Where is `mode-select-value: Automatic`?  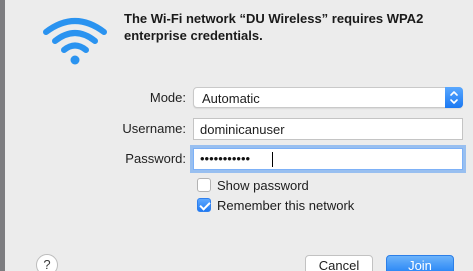 mode-select-value: Automatic is located at coordinates (231, 98).